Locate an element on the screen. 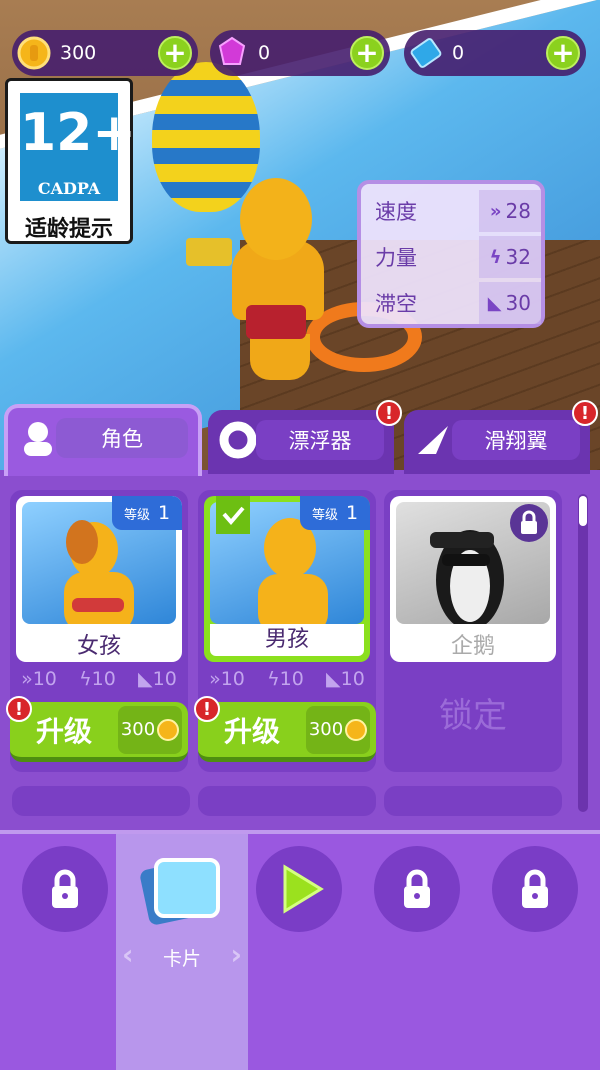 The width and height of the screenshot is (600, 1070). tab-glider: 滑翔翼 ! is located at coordinates (501, 437).